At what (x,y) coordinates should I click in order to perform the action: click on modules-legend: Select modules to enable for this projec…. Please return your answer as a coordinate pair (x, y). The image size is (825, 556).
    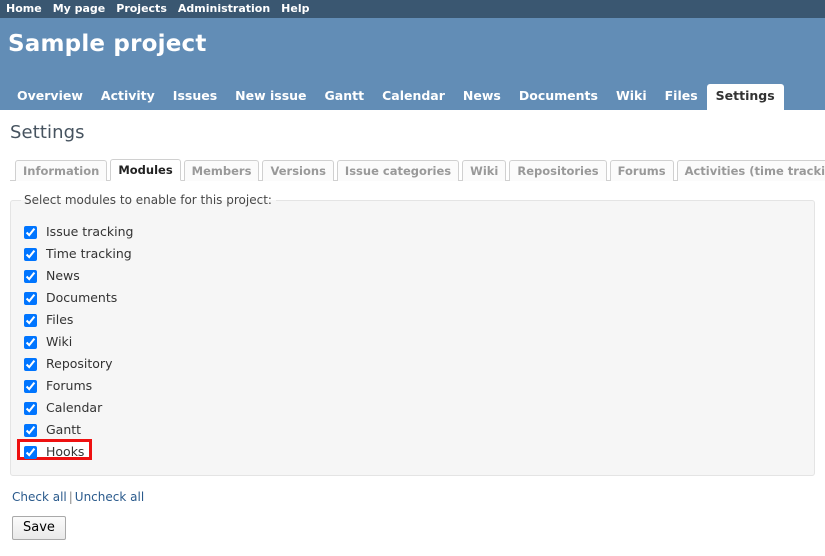
    Looking at the image, I should click on (148, 200).